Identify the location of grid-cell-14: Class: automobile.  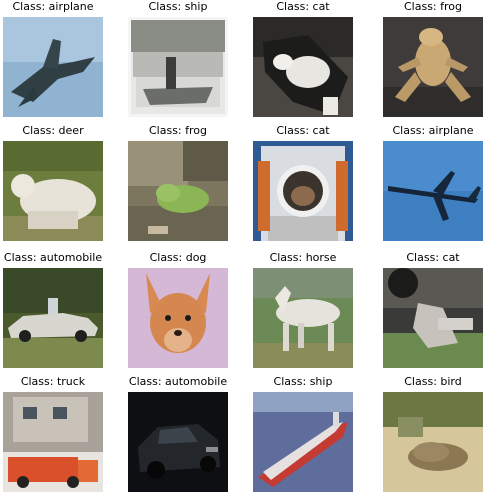
(178, 433).